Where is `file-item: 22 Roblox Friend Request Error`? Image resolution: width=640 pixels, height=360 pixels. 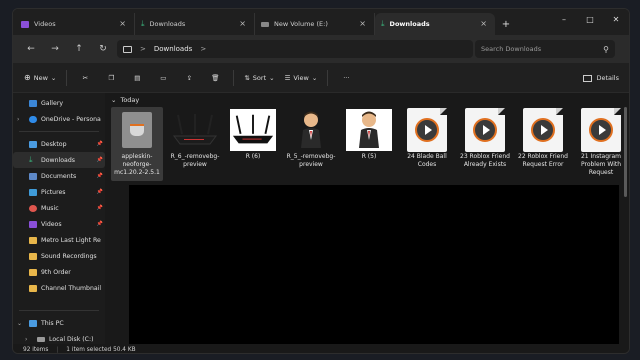 file-item: 22 Roblox Friend Request Error is located at coordinates (543, 144).